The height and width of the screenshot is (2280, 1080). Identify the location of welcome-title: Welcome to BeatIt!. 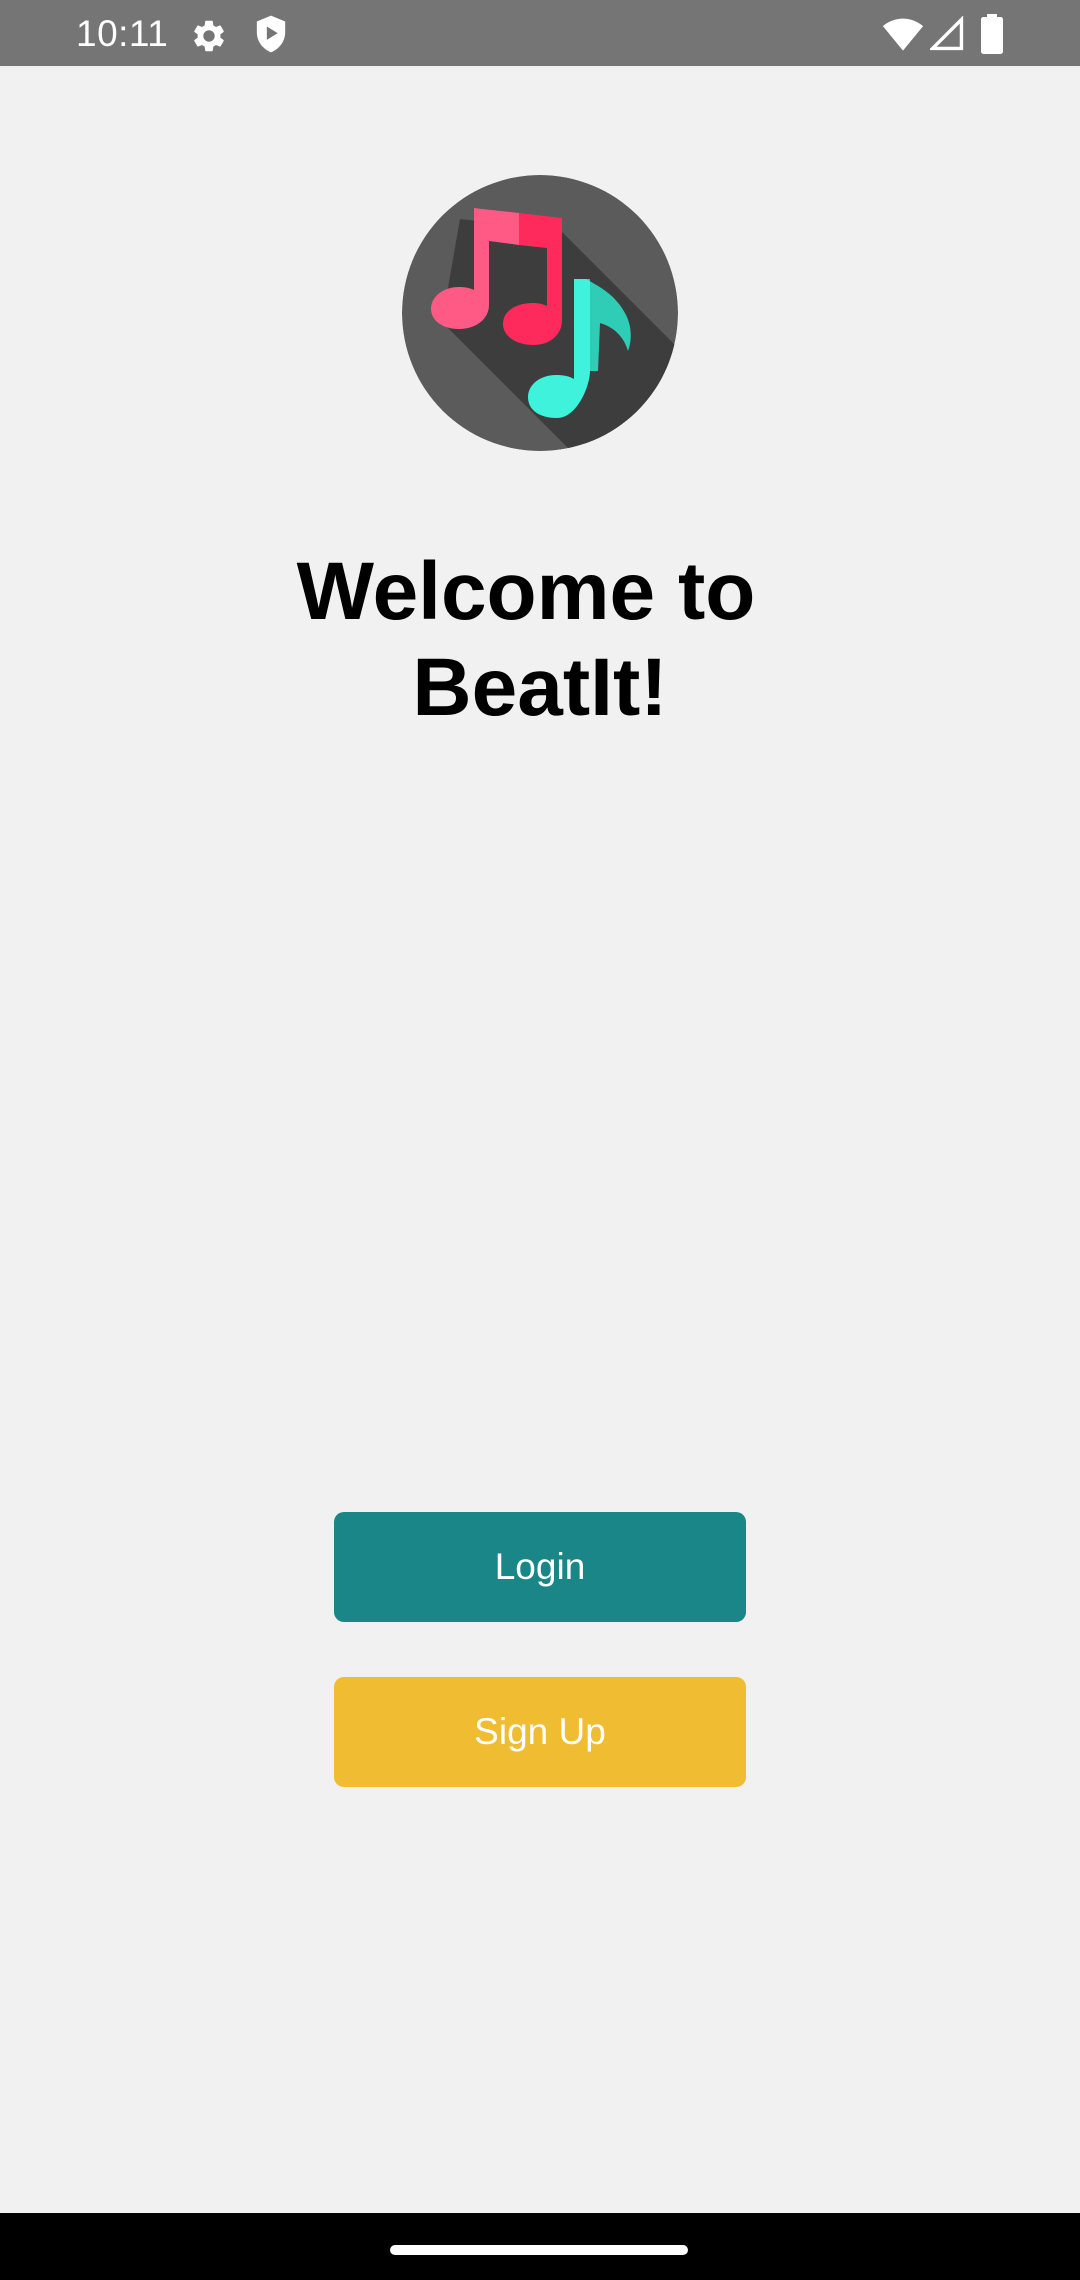
(540, 640).